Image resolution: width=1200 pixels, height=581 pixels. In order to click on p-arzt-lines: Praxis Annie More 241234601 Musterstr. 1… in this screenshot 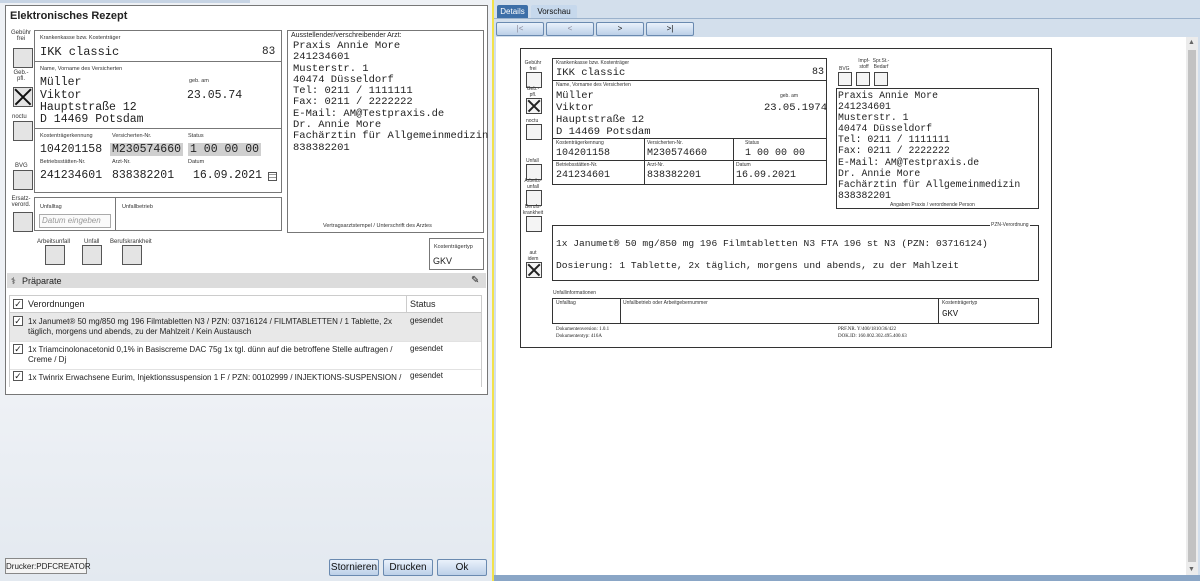, I will do `click(929, 145)`.